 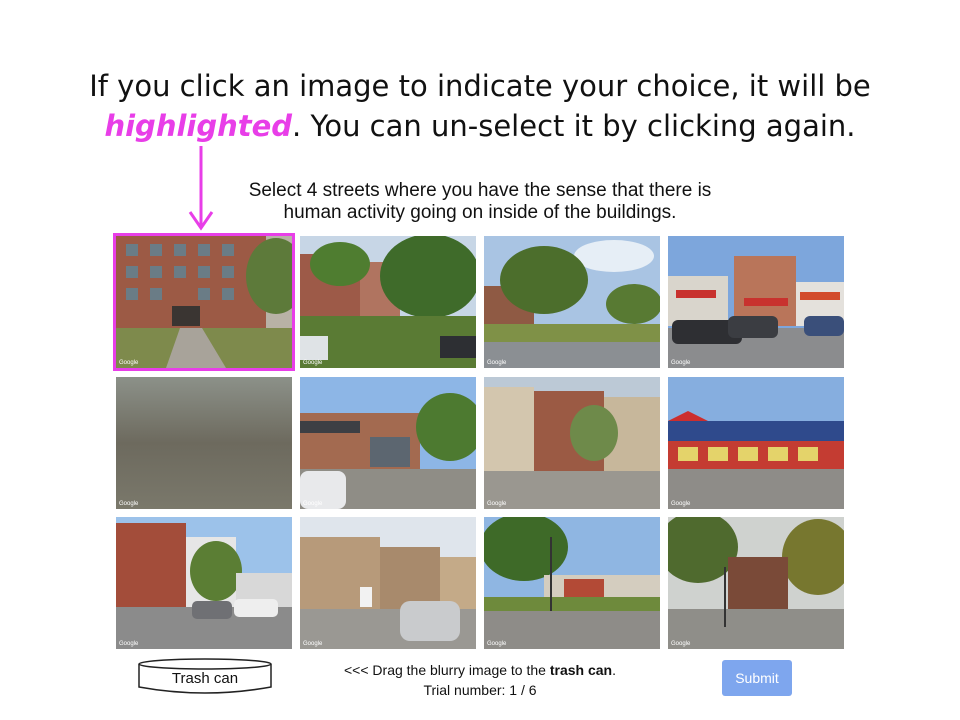 I want to click on drag-instruction-target: trash can, so click(x=581, y=670).